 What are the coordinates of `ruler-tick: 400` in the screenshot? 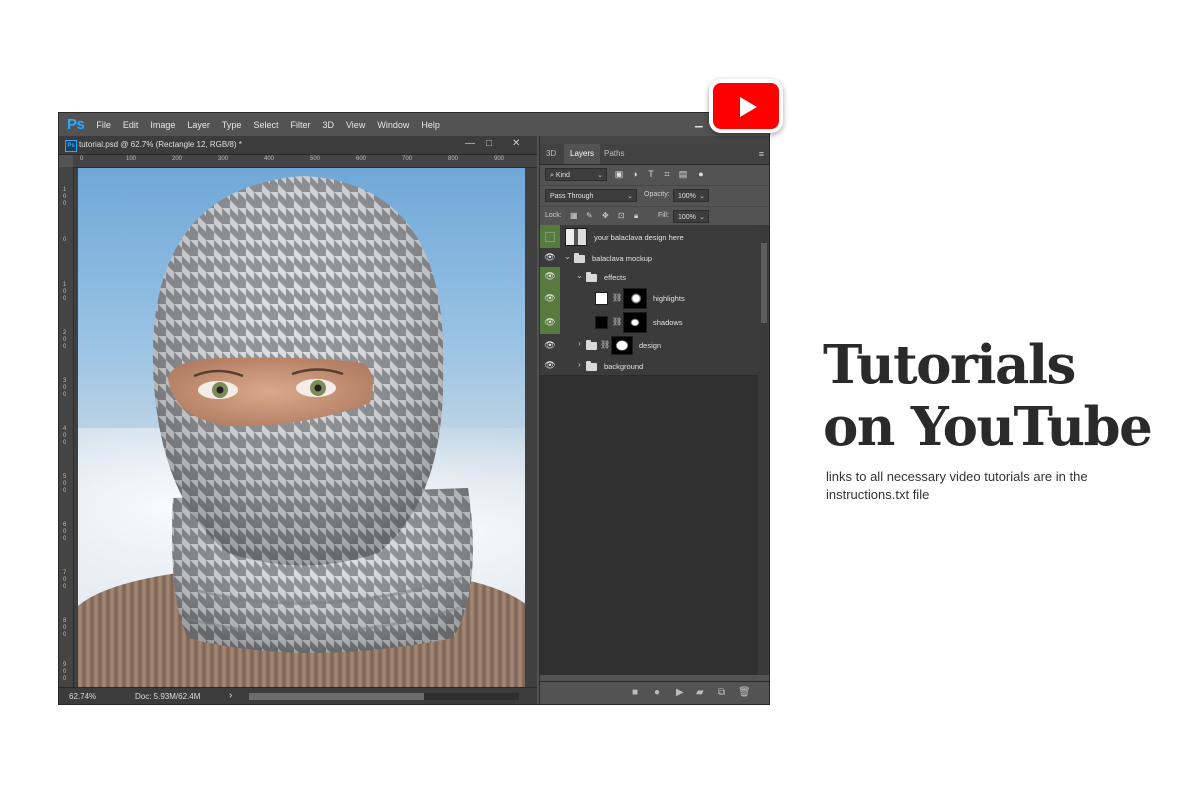 It's located at (269, 159).